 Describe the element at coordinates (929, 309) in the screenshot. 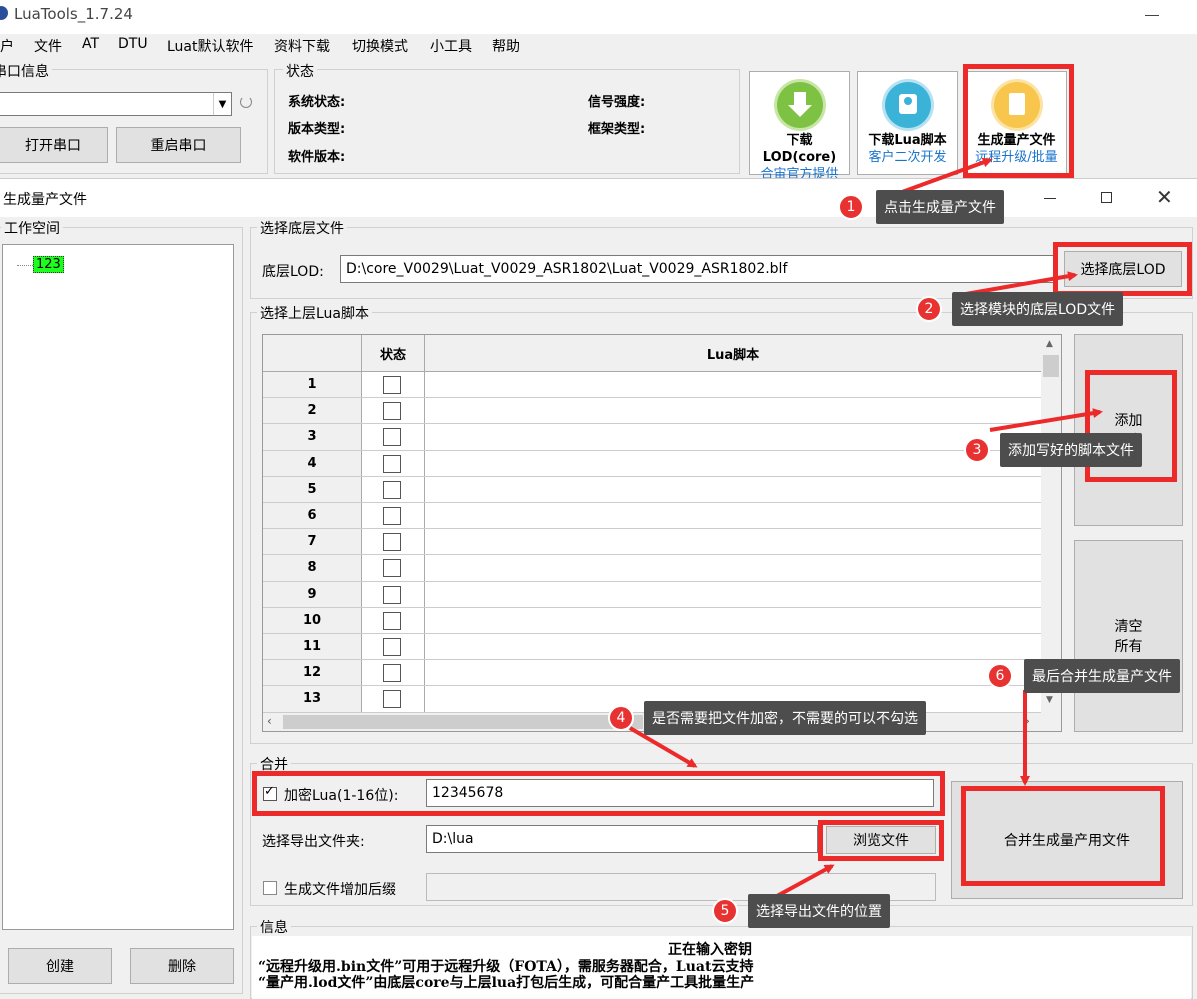

I see `callout-badge-2: 2` at that location.